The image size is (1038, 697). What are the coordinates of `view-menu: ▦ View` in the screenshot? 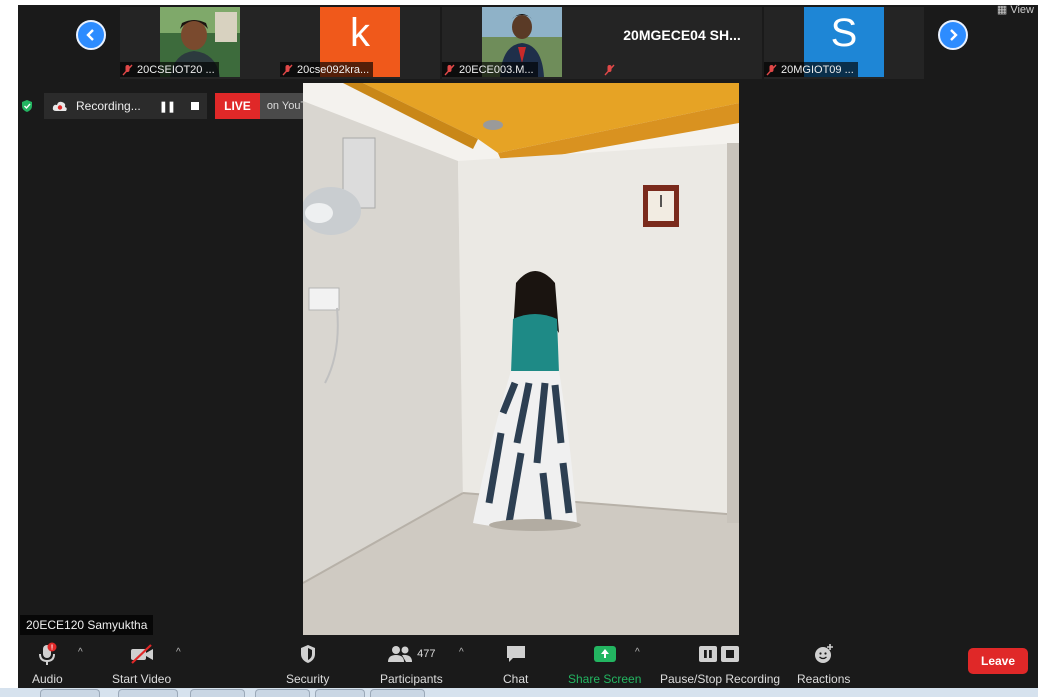 It's located at (1015, 10).